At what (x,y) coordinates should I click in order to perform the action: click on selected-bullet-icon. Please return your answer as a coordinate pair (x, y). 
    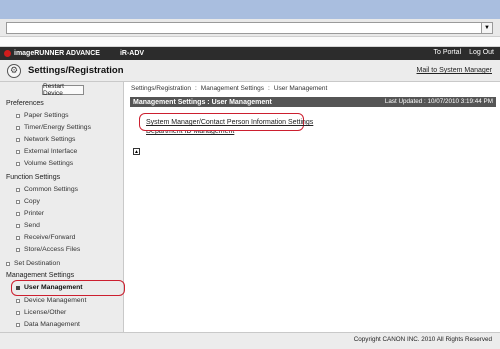
    Looking at the image, I should click on (18, 287).